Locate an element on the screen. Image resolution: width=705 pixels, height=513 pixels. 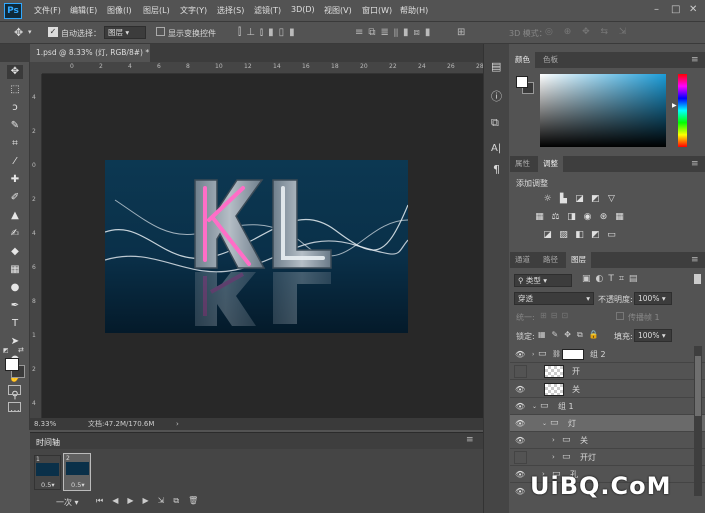
close-icon: ✕ is located at coordinates (693, 9).